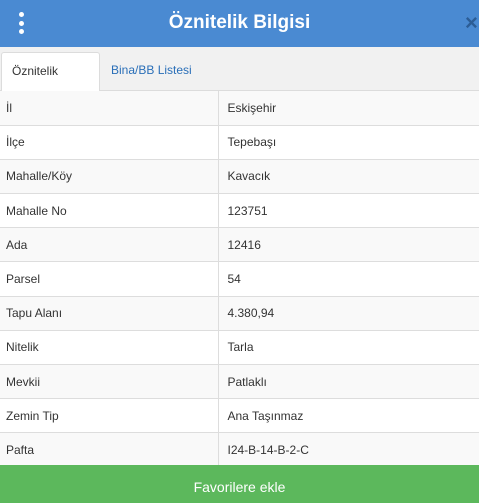  I want to click on table-row: Mahalle/Köy Kavacık, so click(239, 177).